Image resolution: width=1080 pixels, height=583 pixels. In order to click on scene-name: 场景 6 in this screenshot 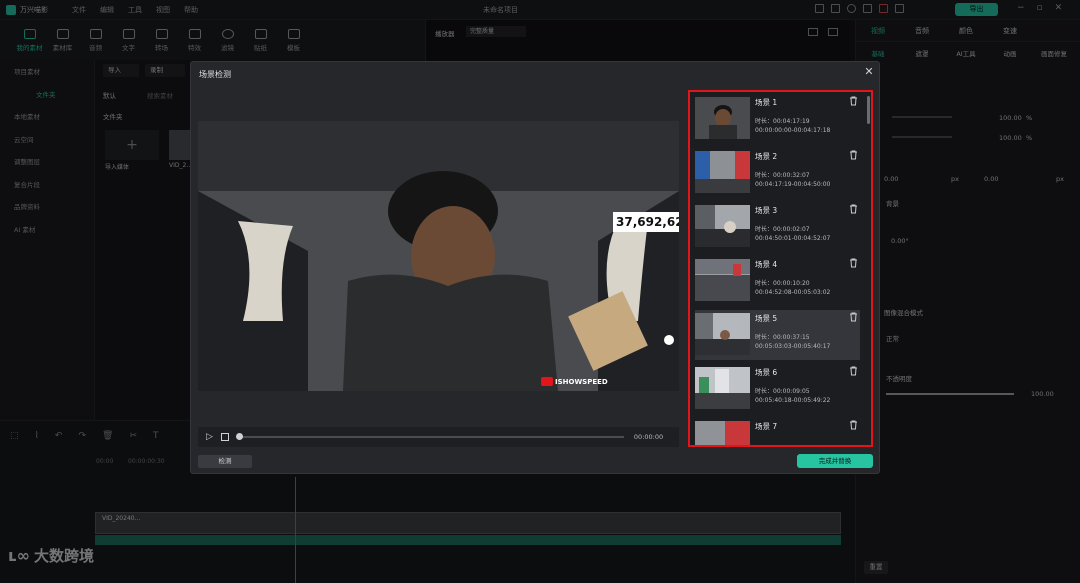, I will do `click(766, 372)`.